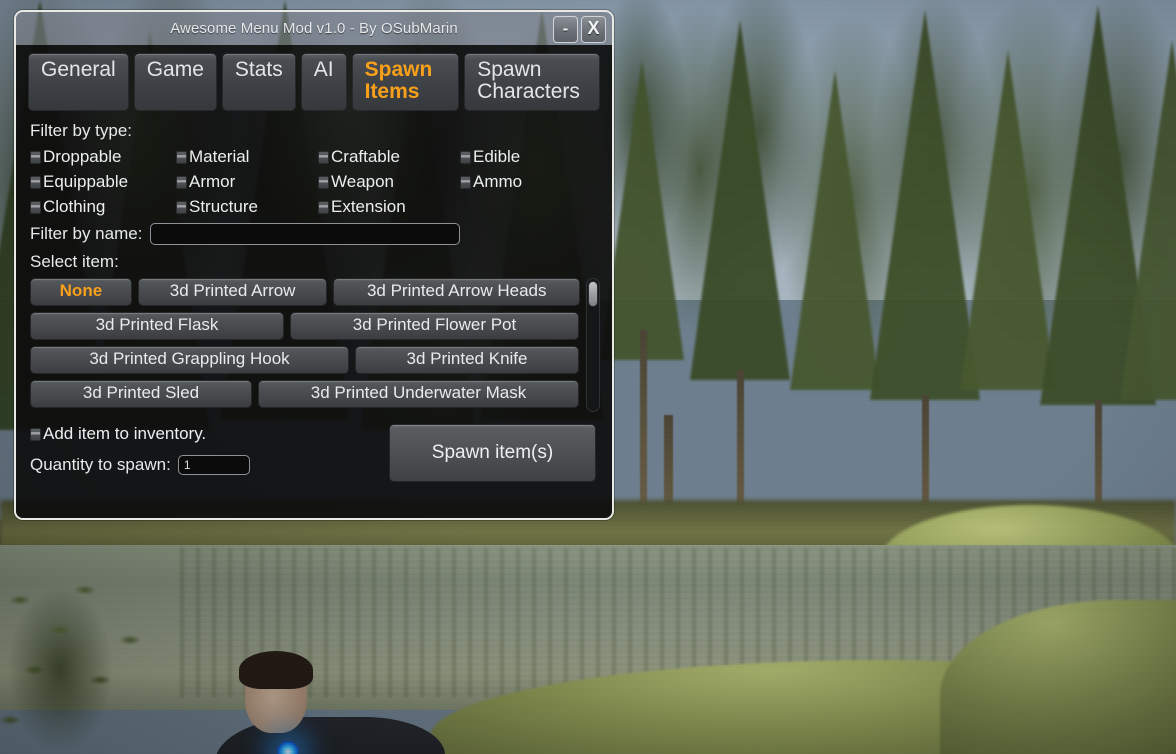 This screenshot has height=754, width=1176. What do you see at coordinates (141, 394) in the screenshot?
I see `item-button-3d-printed-sled: 3d Printed Sled` at bounding box center [141, 394].